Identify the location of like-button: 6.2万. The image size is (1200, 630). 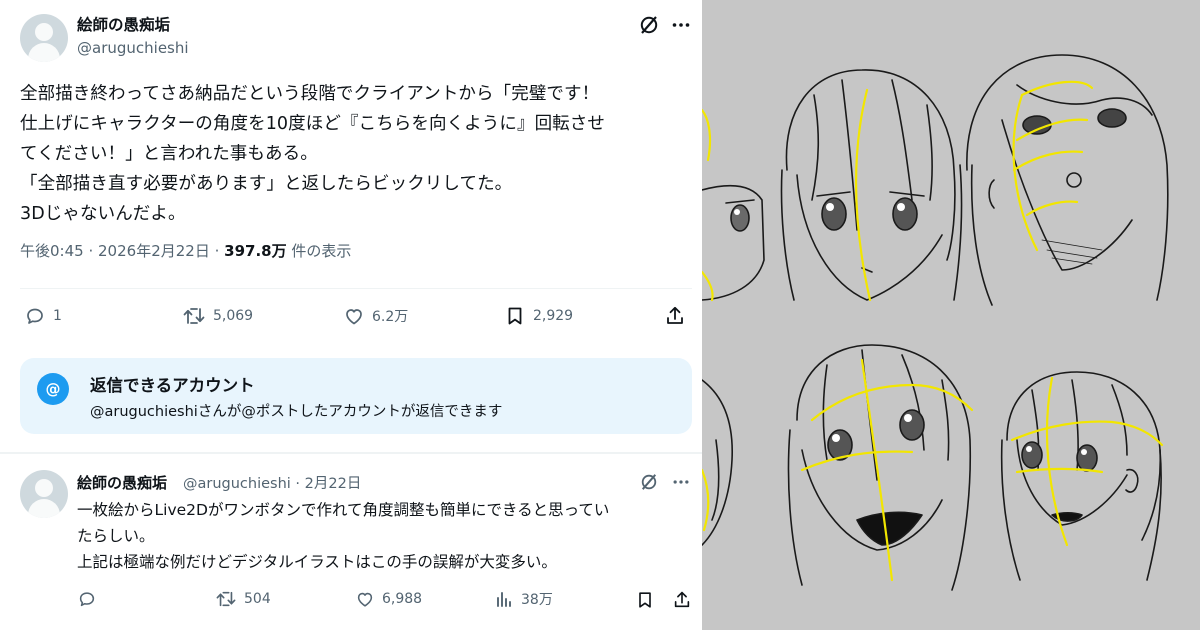
(375, 316).